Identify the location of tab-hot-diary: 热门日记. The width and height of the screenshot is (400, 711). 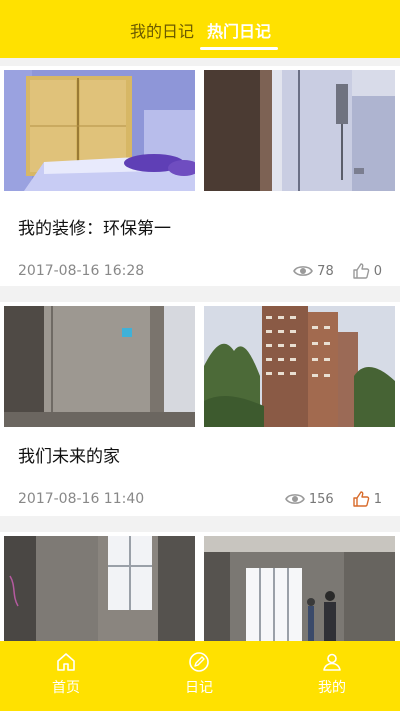
(239, 30).